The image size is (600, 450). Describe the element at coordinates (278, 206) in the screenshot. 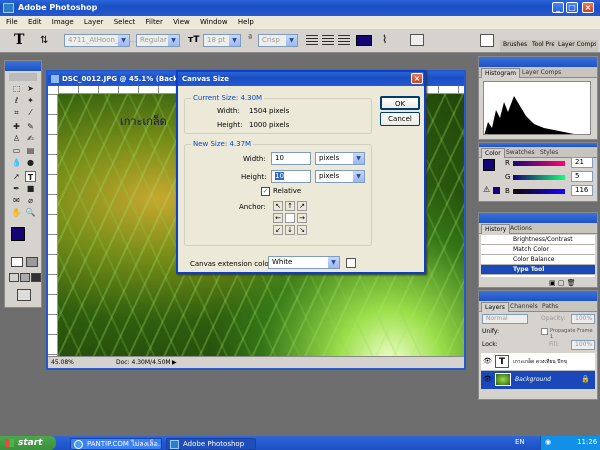

I see `anchor-top-left: ↖` at that location.